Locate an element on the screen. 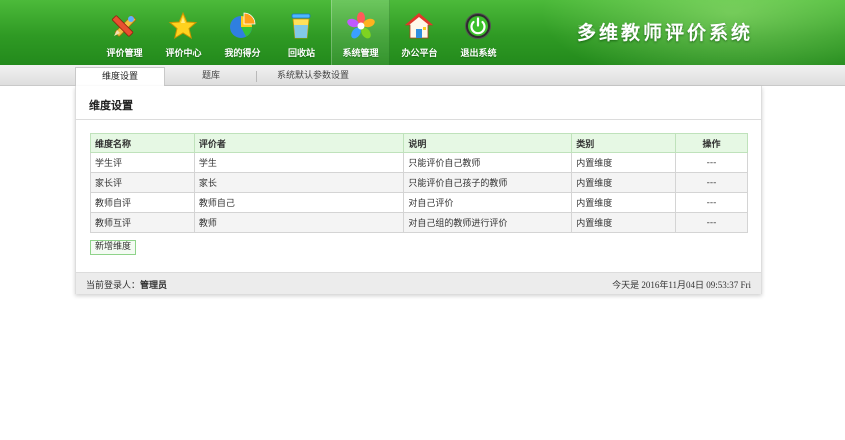  cell-dimension-name: 学生评 is located at coordinates (142, 162).